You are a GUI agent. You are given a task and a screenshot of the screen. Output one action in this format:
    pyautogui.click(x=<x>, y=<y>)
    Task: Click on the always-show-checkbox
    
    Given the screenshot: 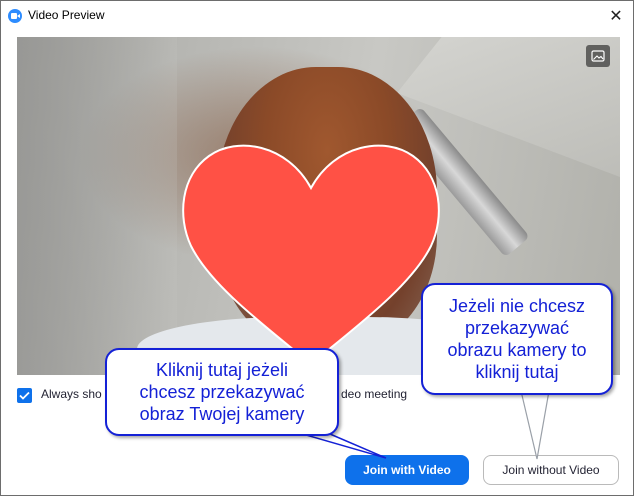 What is the action you would take?
    pyautogui.click(x=24, y=395)
    